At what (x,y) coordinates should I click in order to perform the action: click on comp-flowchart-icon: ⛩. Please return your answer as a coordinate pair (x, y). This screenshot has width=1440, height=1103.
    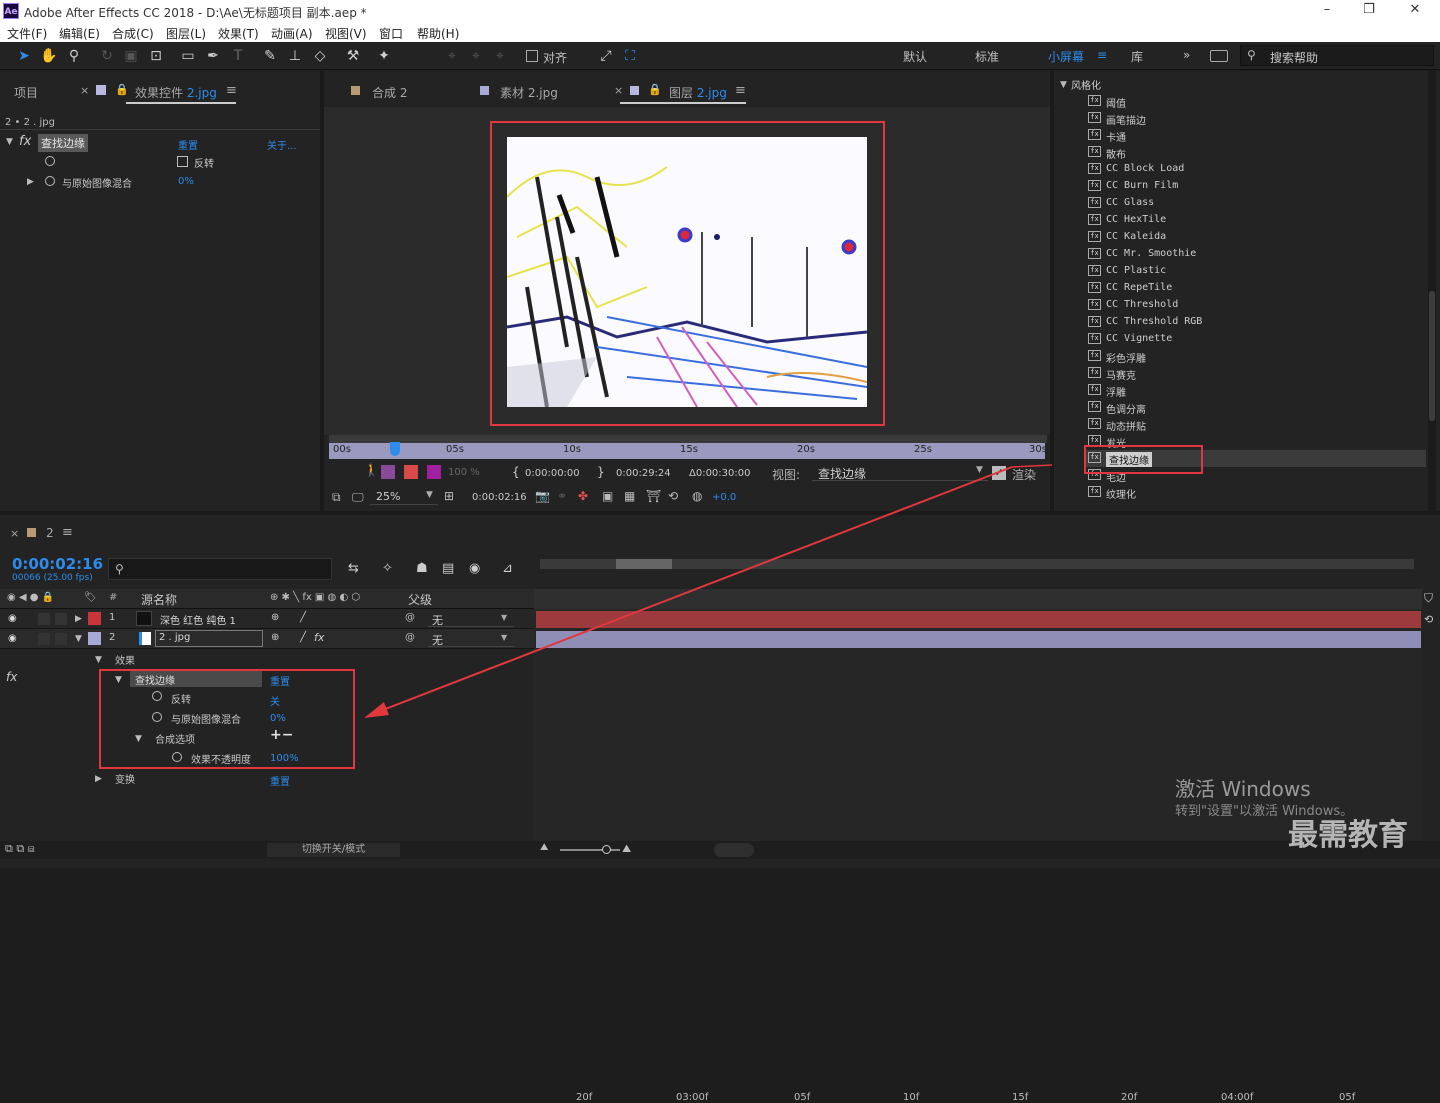
    Looking at the image, I should click on (653, 496).